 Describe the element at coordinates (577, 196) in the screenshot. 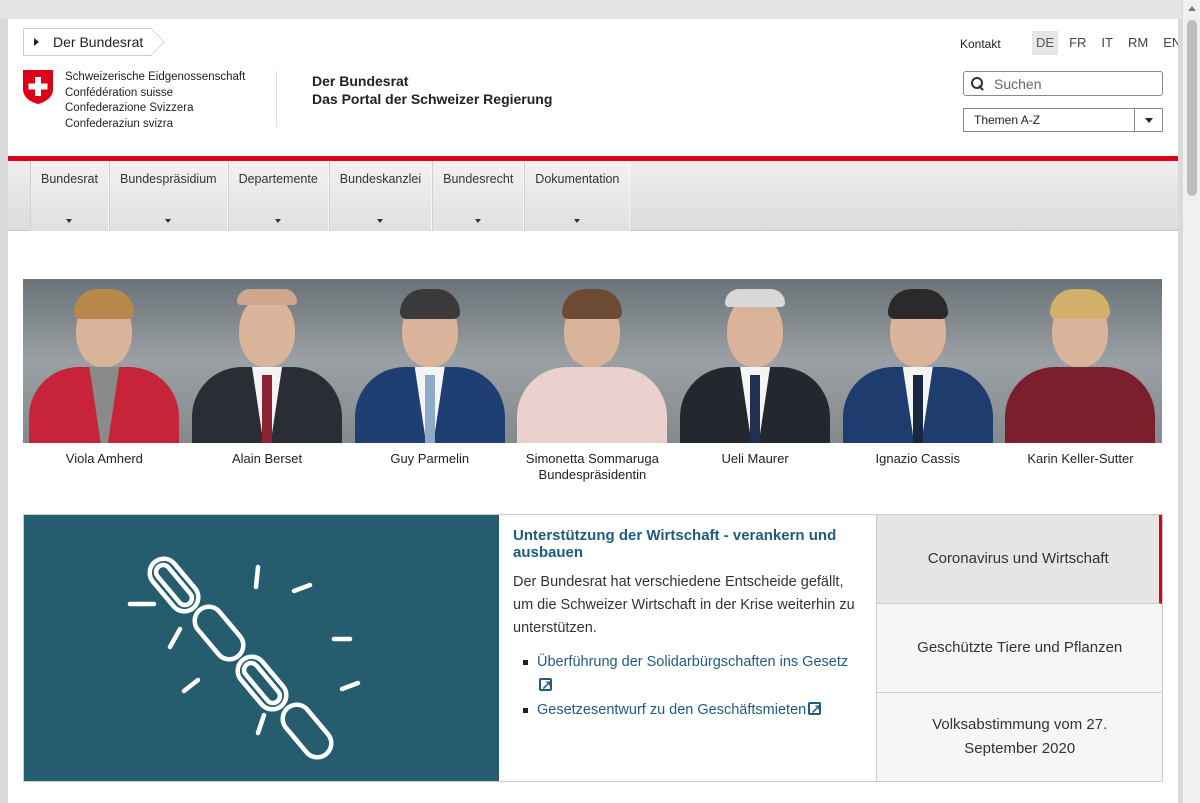

I see `nav-item-dokumentation: Dokumentation` at that location.